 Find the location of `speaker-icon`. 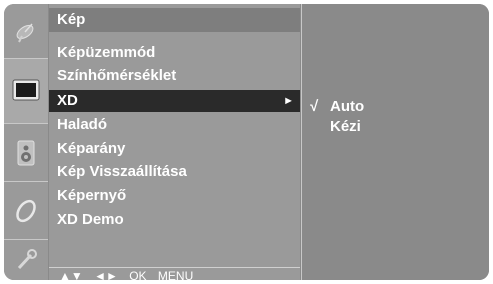

speaker-icon is located at coordinates (26, 152).